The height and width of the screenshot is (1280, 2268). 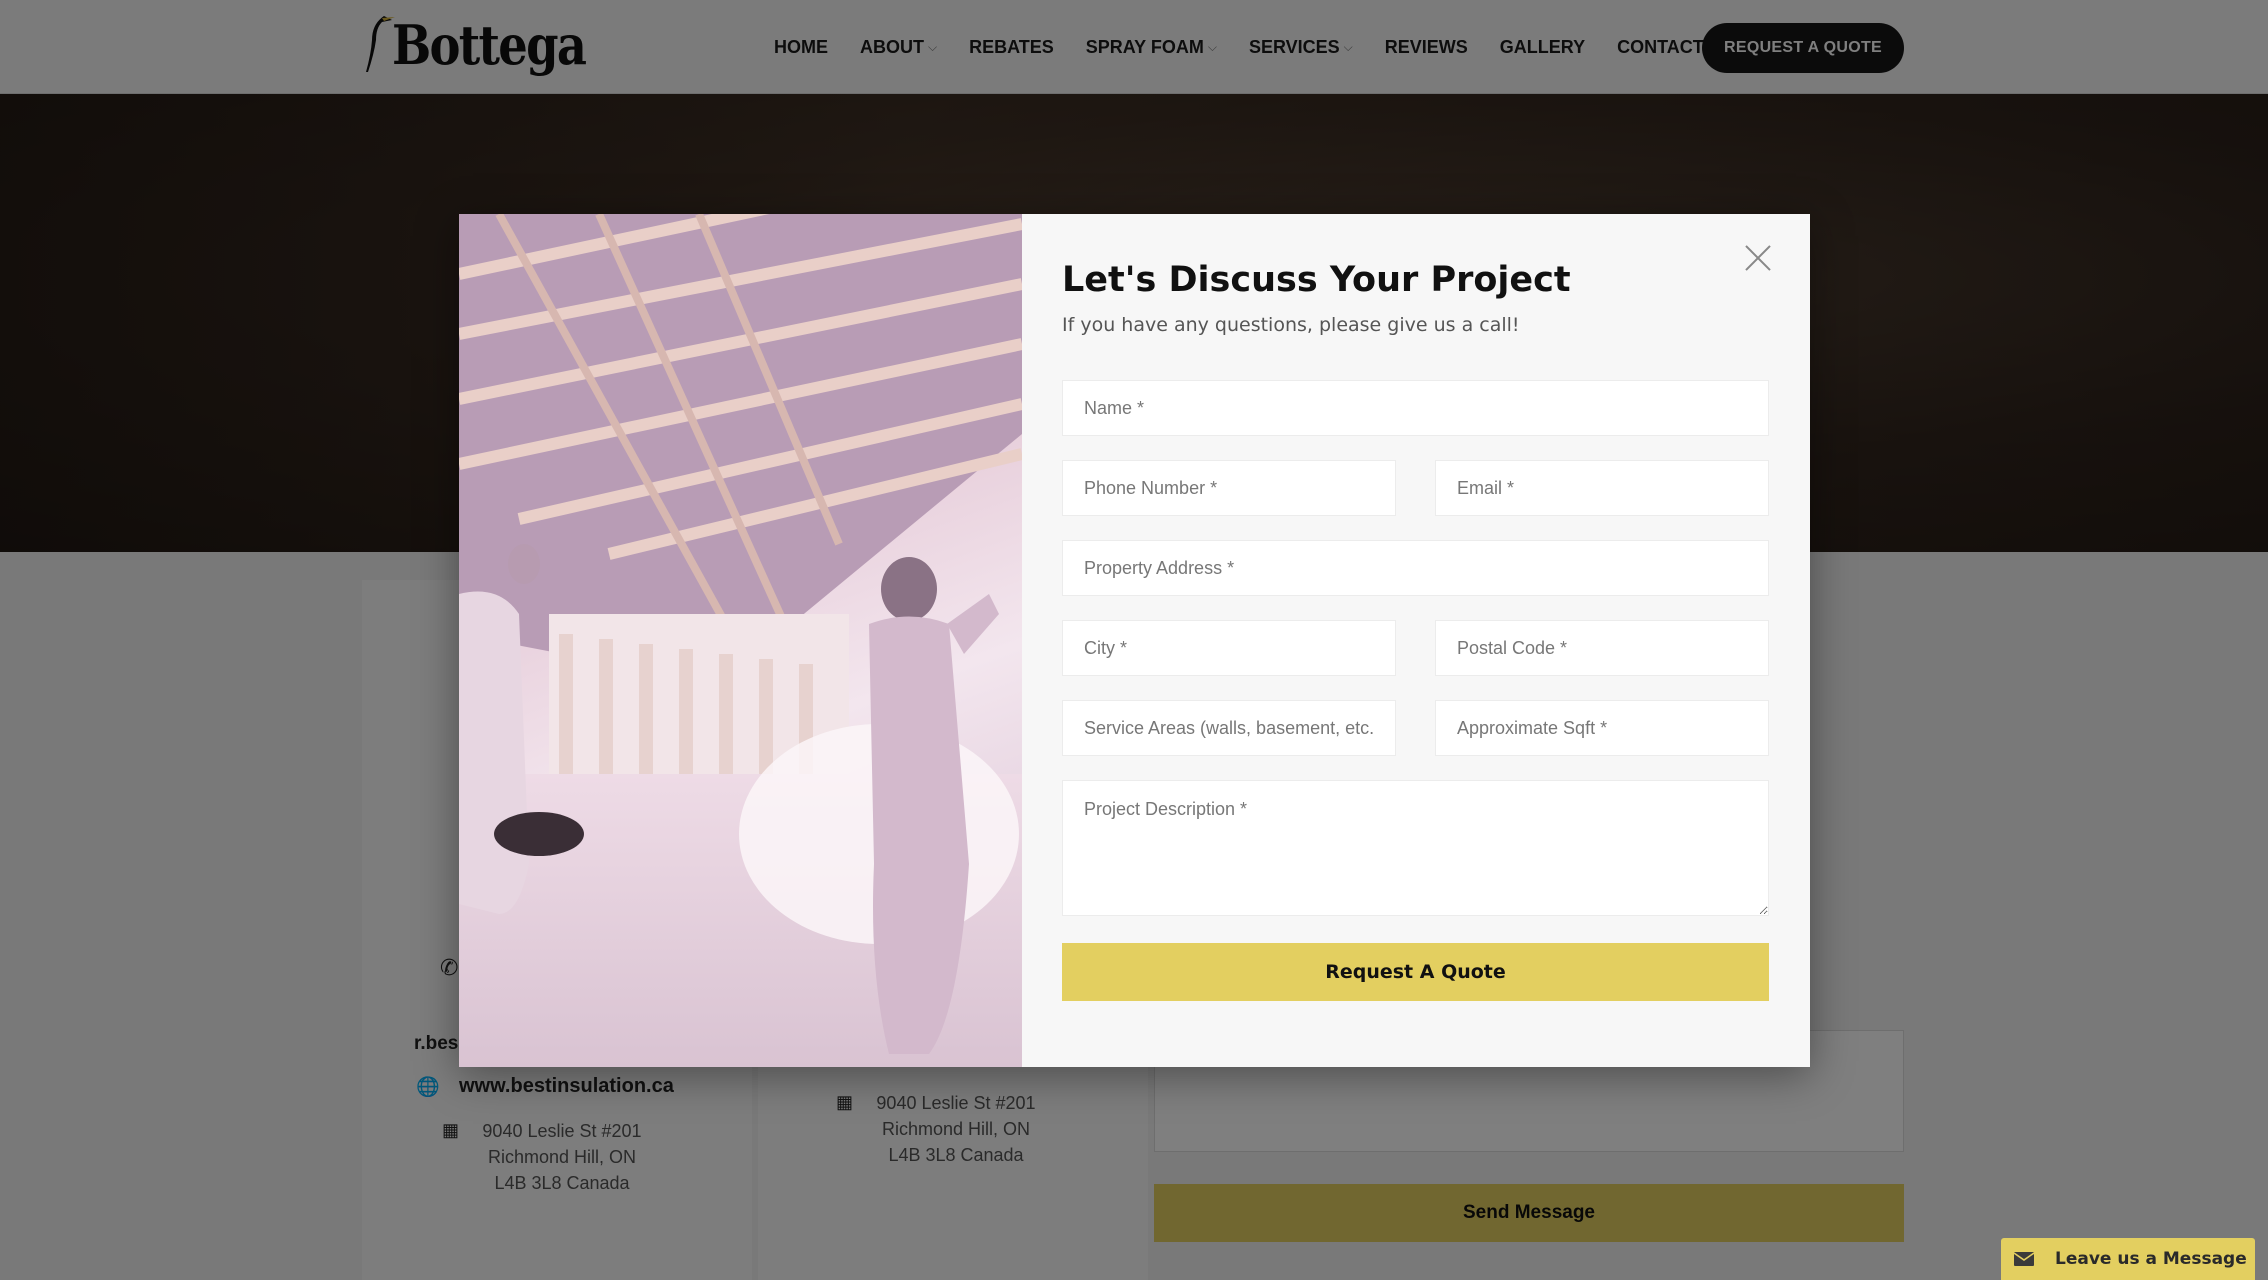 I want to click on approximate-sqft-field, so click(x=1602, y=728).